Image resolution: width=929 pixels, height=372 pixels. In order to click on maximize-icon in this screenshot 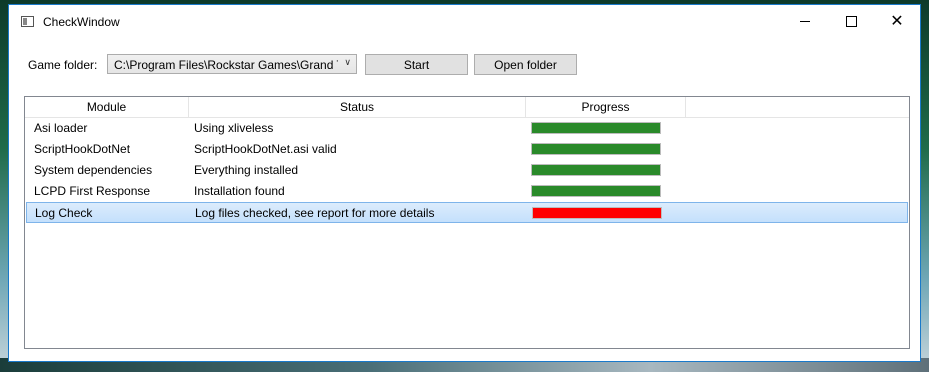, I will do `click(851, 21)`.